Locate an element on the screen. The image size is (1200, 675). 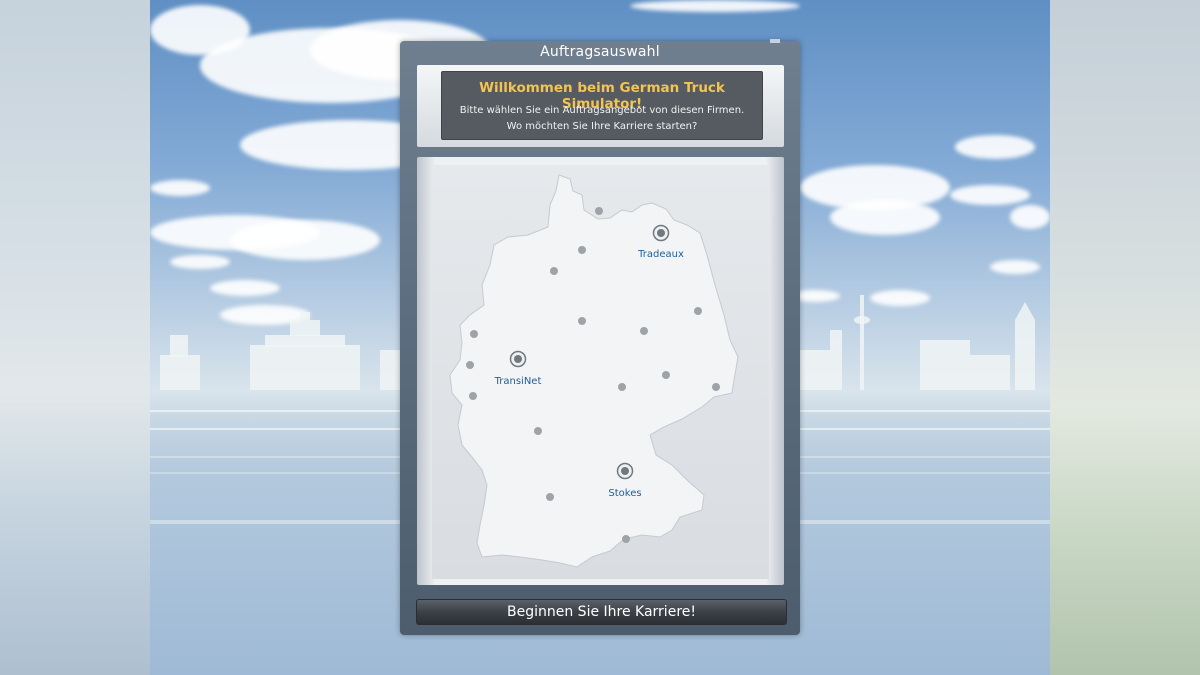
germany-map-svg: Tradeaux TransiNet Stokes is located at coordinates (594, 371).